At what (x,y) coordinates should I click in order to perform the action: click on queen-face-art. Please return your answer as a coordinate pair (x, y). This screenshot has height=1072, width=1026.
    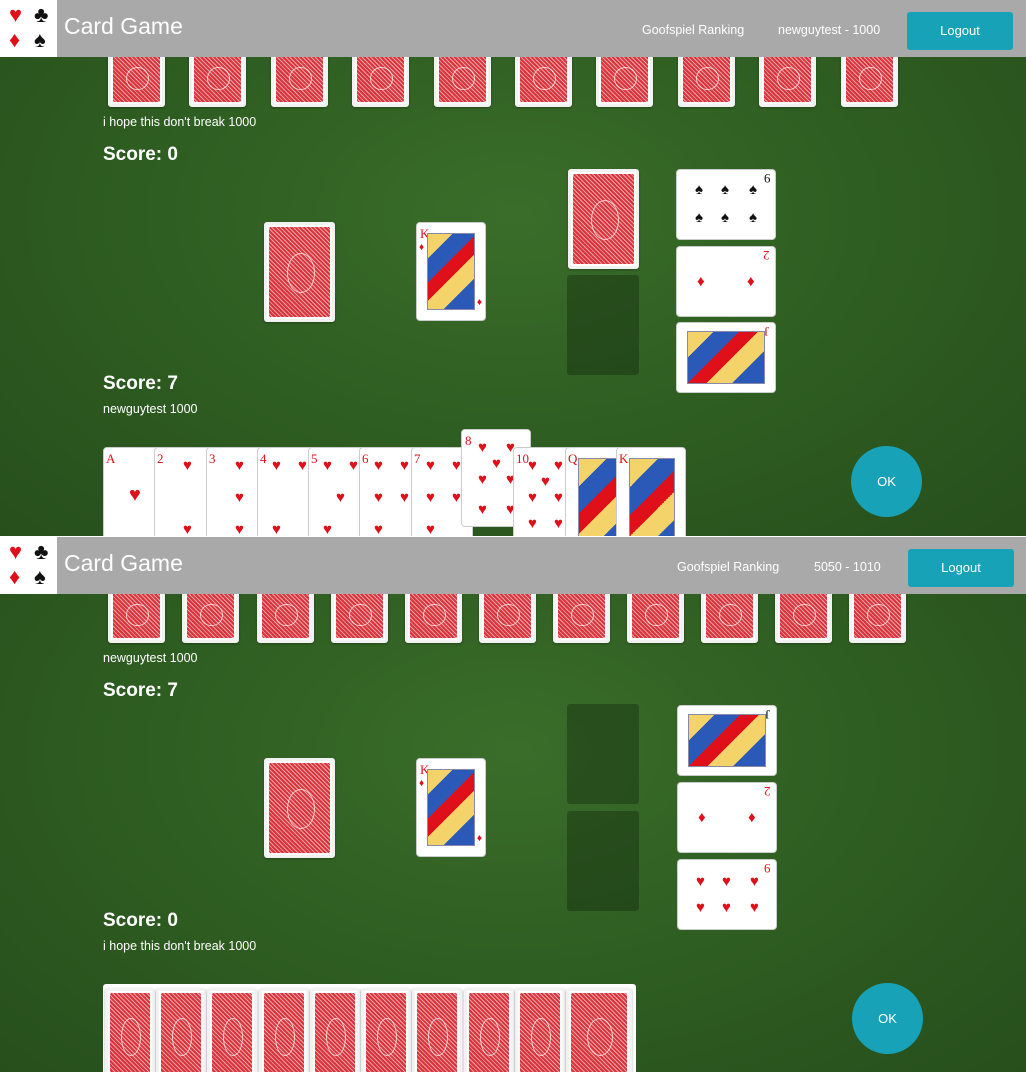
    Looking at the image, I should click on (599, 497).